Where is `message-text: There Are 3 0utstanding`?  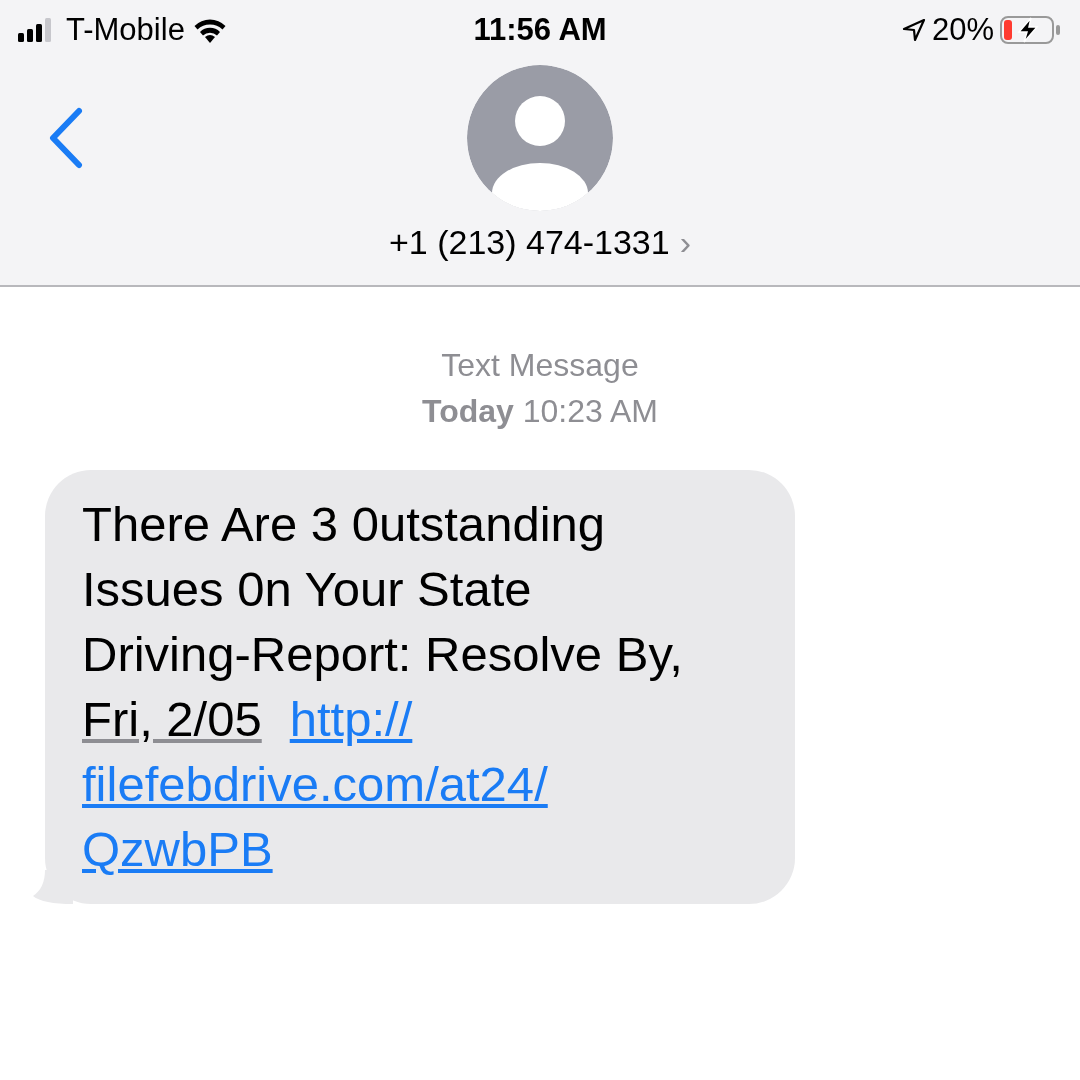 message-text: There Are 3 0utstanding is located at coordinates (344, 524).